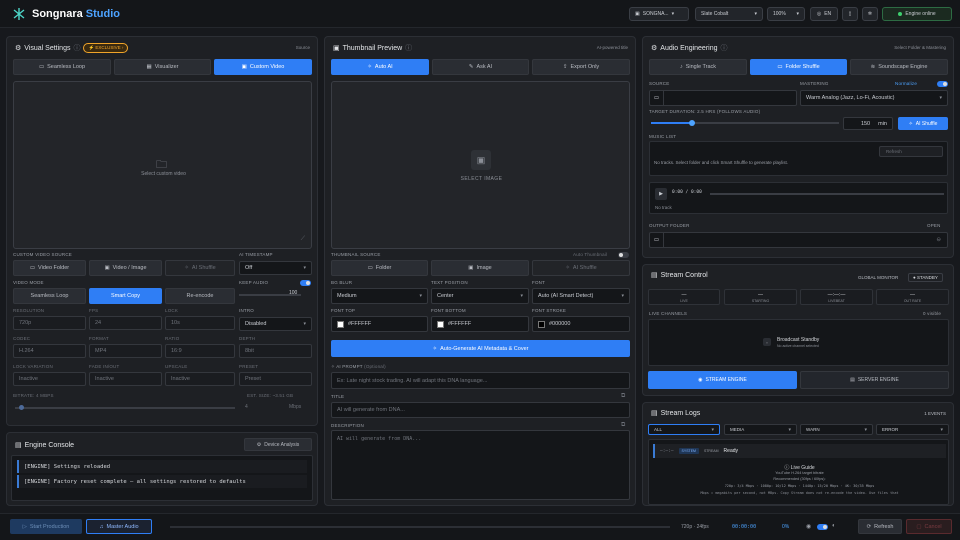 The image size is (960, 540). What do you see at coordinates (200, 296) in the screenshot?
I see `mode-re-encode: Re-encode` at bounding box center [200, 296].